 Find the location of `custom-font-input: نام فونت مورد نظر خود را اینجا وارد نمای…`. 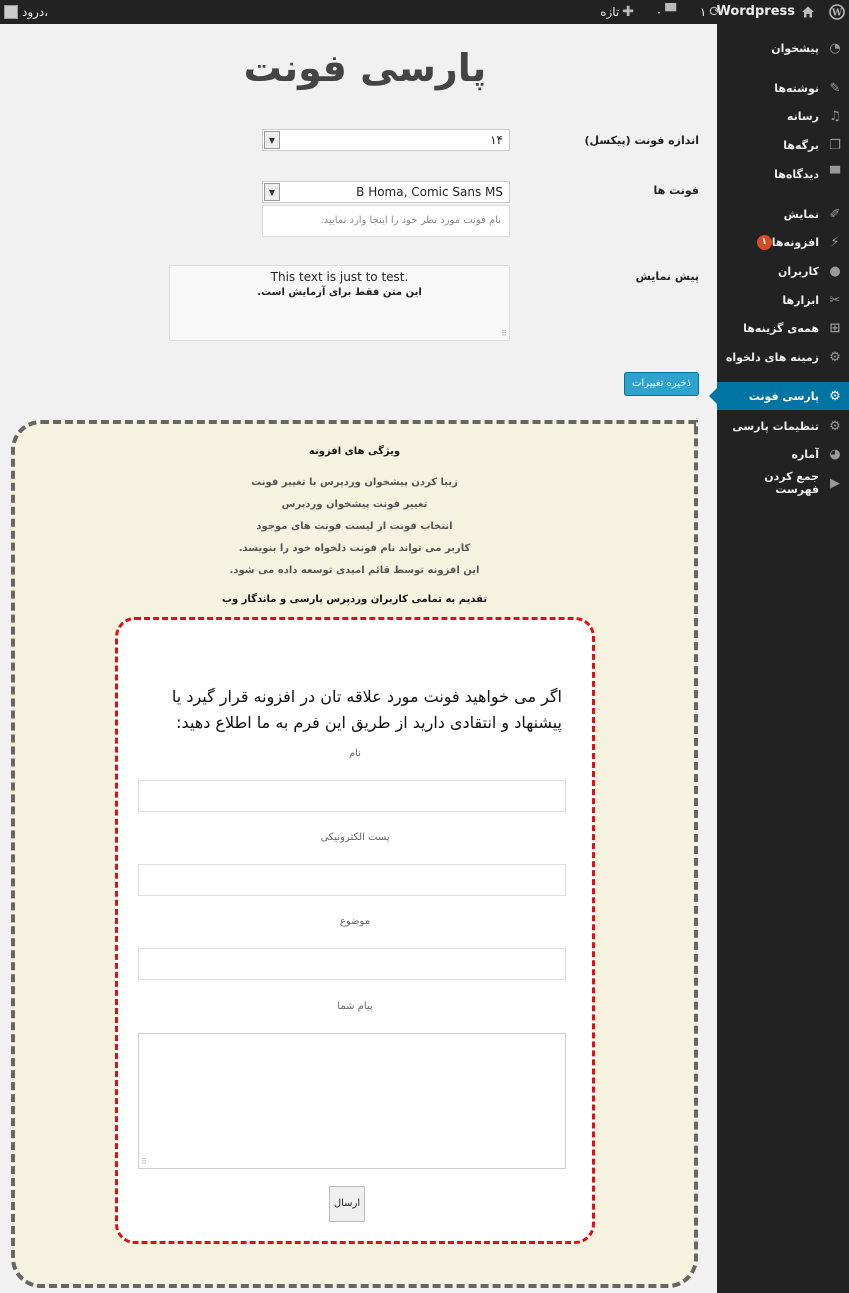

custom-font-input: نام فونت مورد نظر خود را اینجا وارد نمای… is located at coordinates (386, 221).